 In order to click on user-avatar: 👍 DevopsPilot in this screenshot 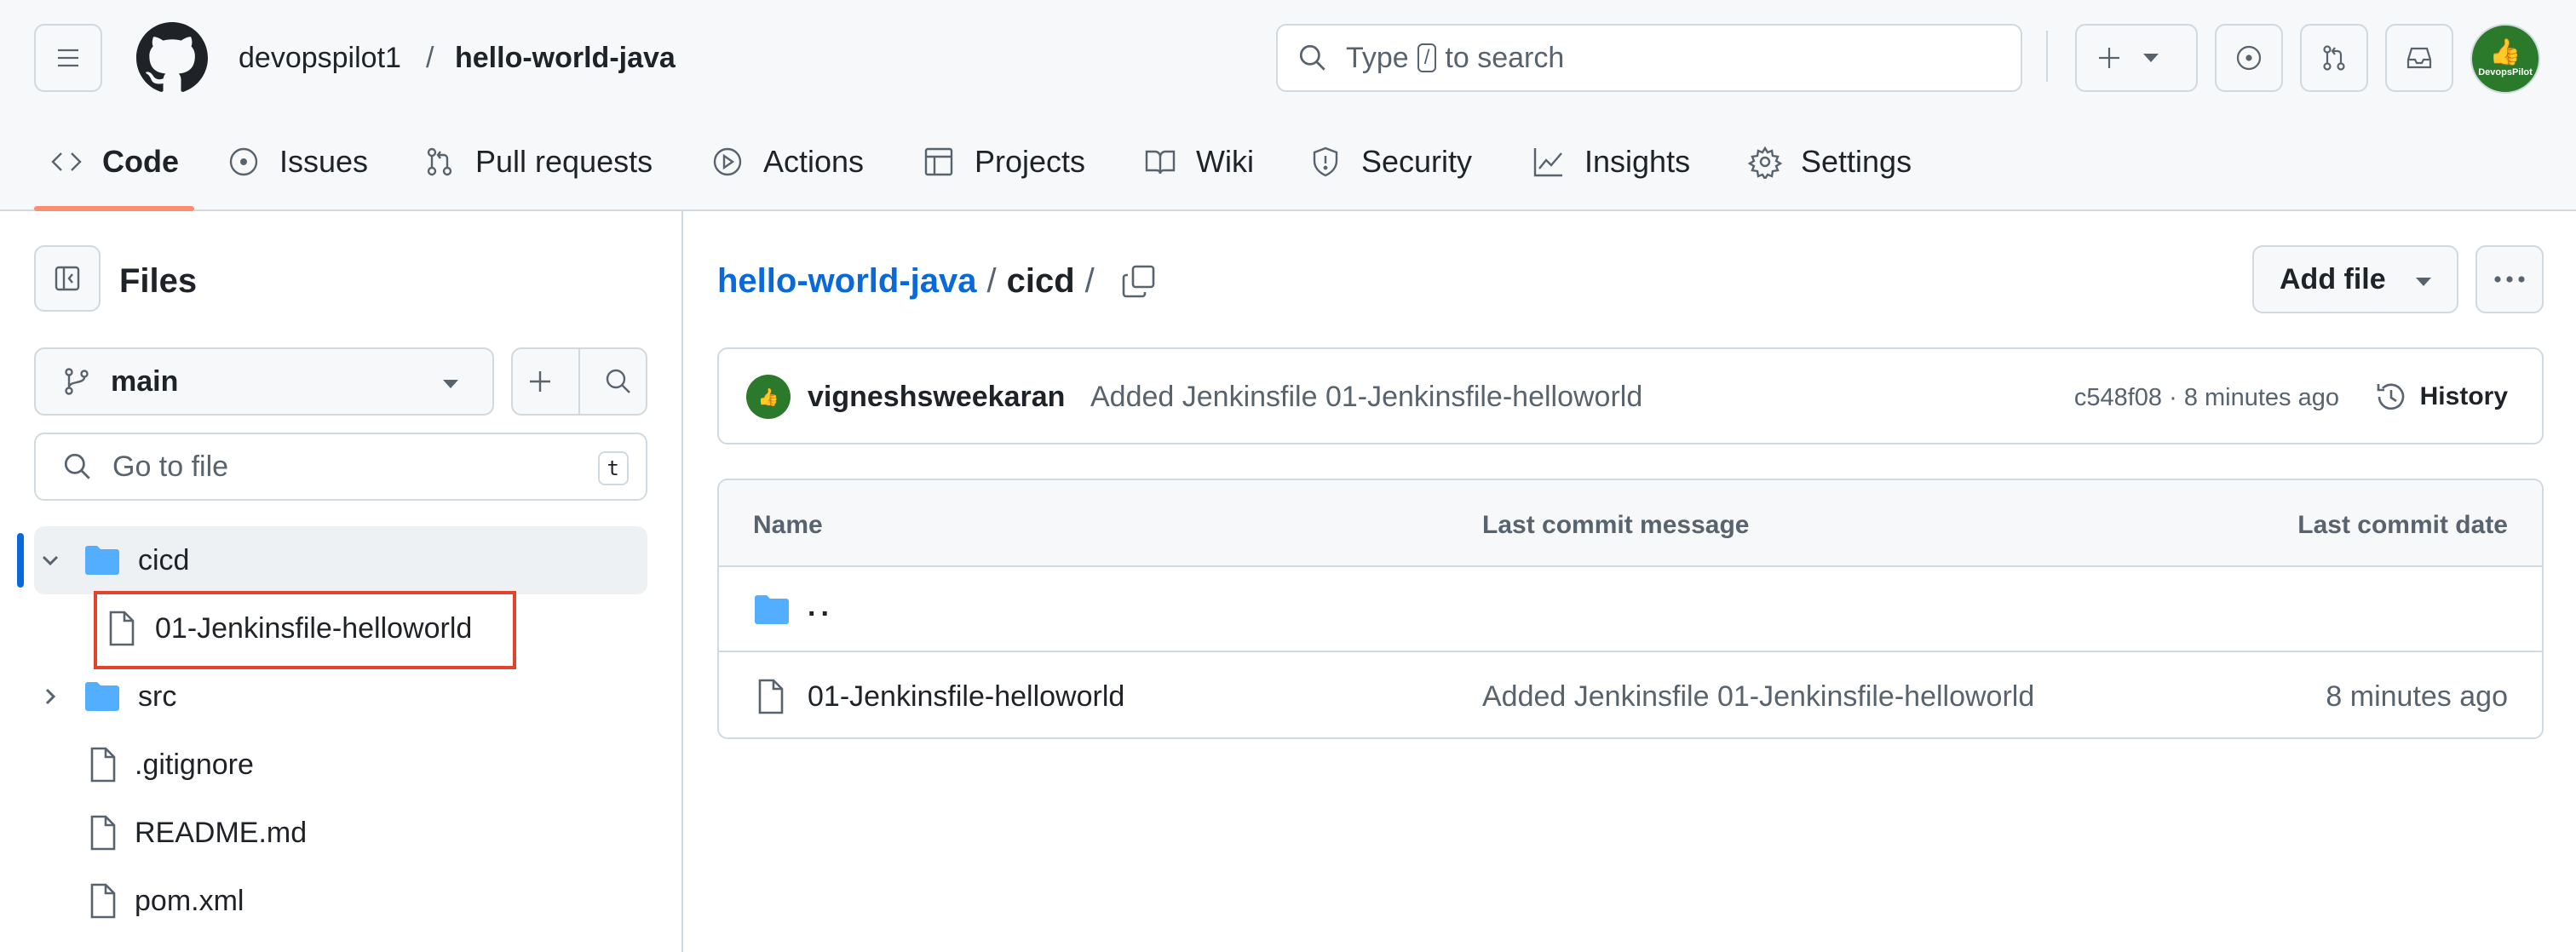, I will do `click(2505, 59)`.